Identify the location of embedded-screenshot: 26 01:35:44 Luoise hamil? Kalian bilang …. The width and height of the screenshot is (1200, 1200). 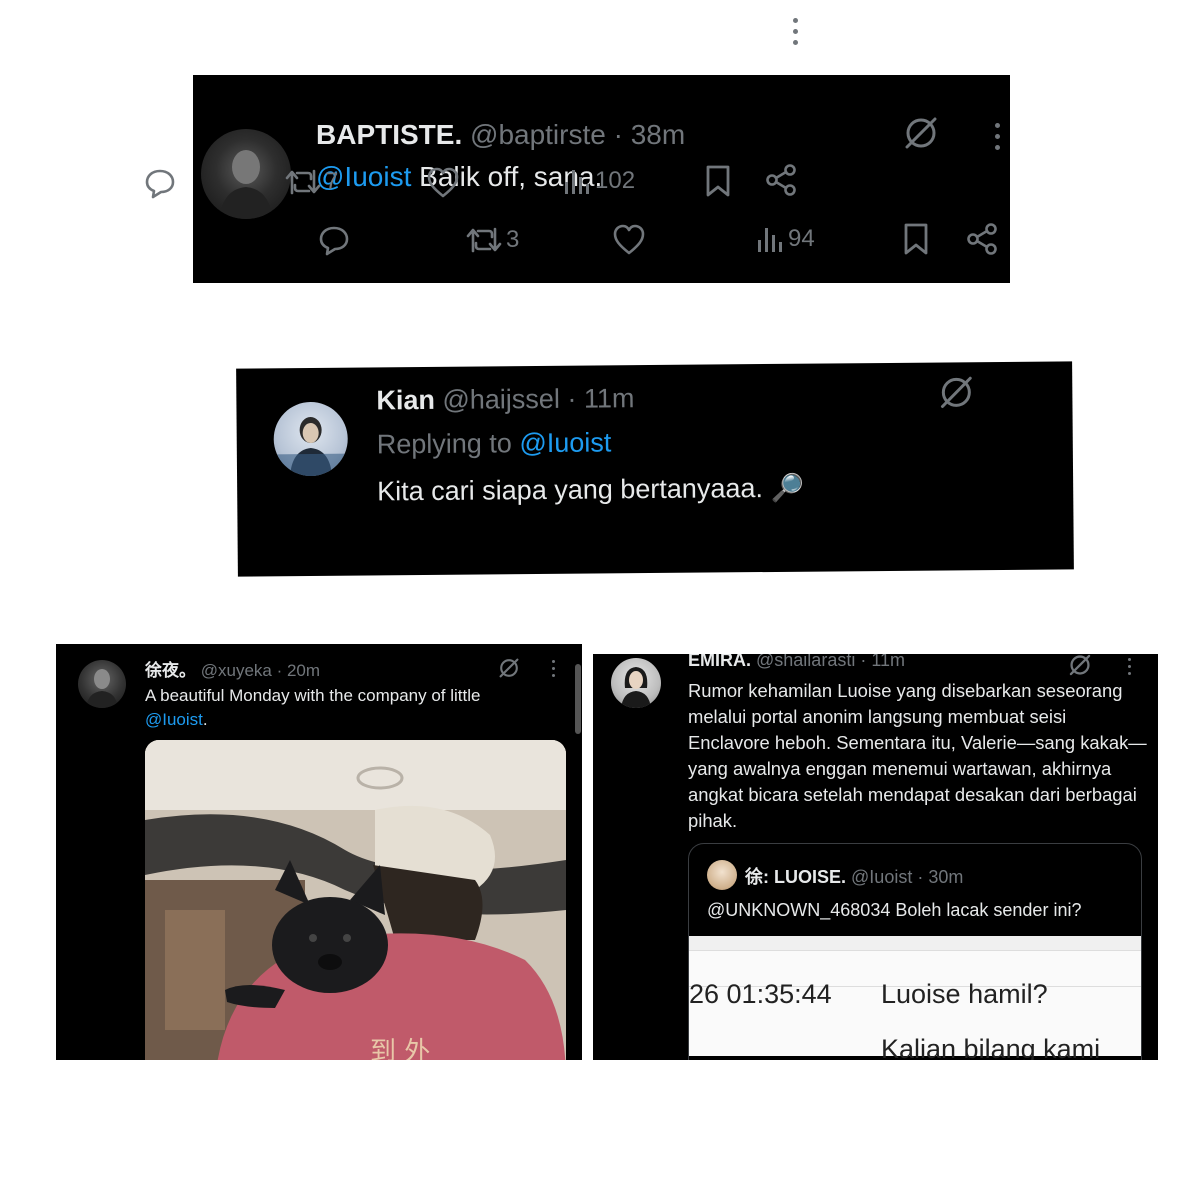
(915, 998).